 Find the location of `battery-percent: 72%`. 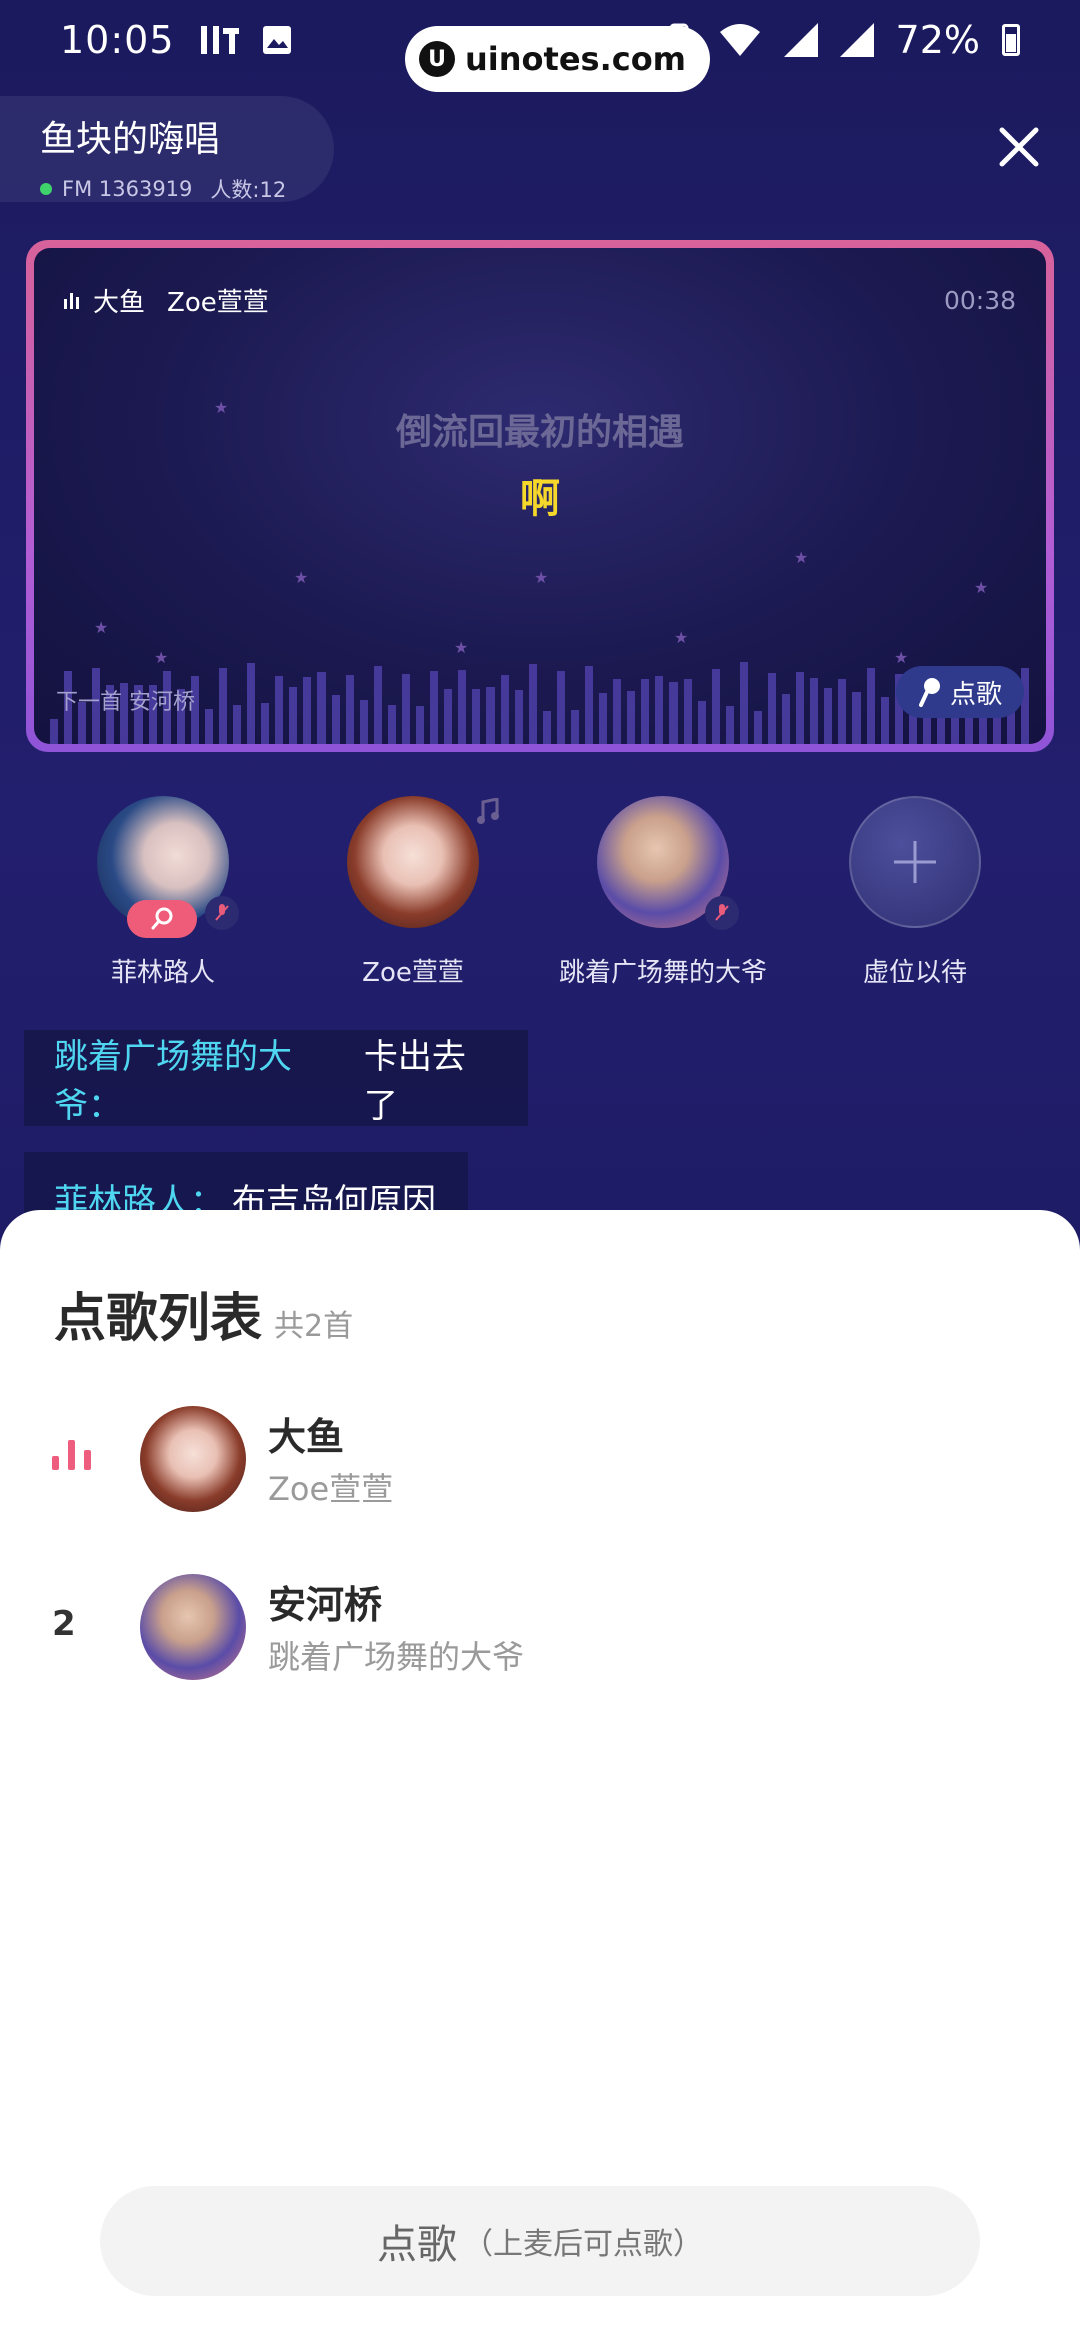

battery-percent: 72% is located at coordinates (937, 40).